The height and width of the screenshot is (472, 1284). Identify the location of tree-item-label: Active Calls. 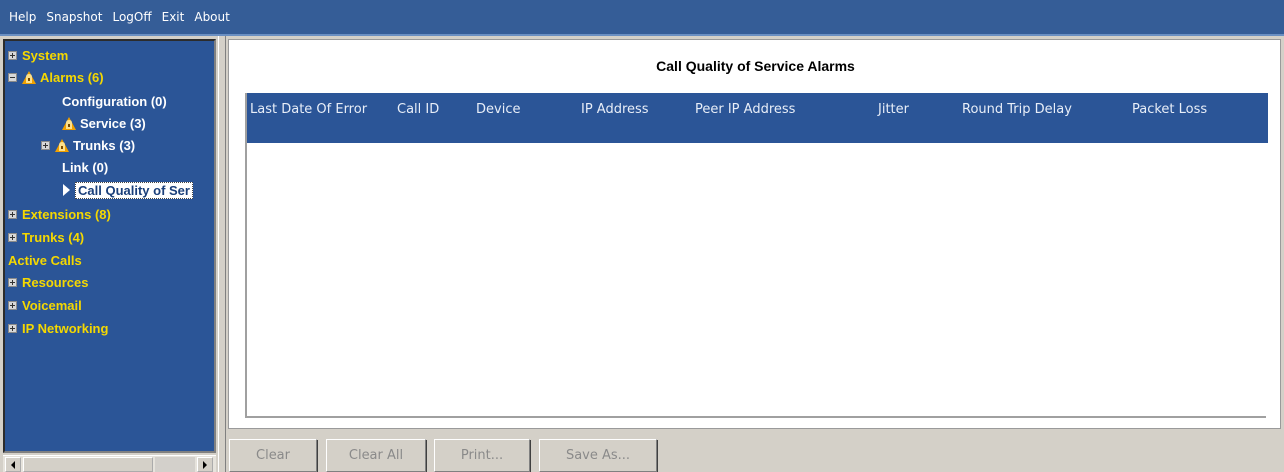
(45, 260).